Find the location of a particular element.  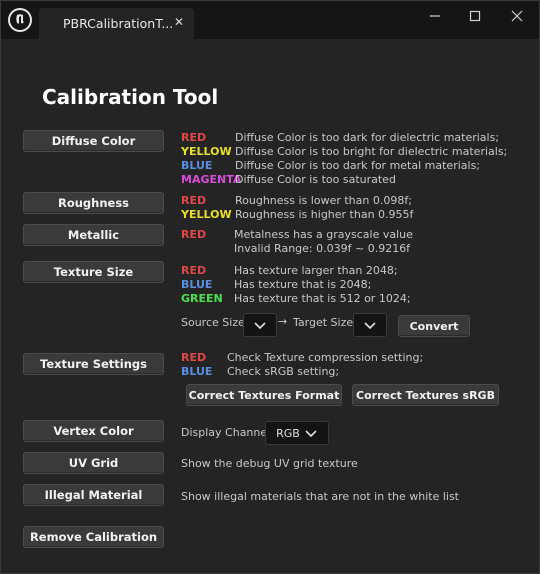

metallic-button: Metallic is located at coordinates (93, 235).